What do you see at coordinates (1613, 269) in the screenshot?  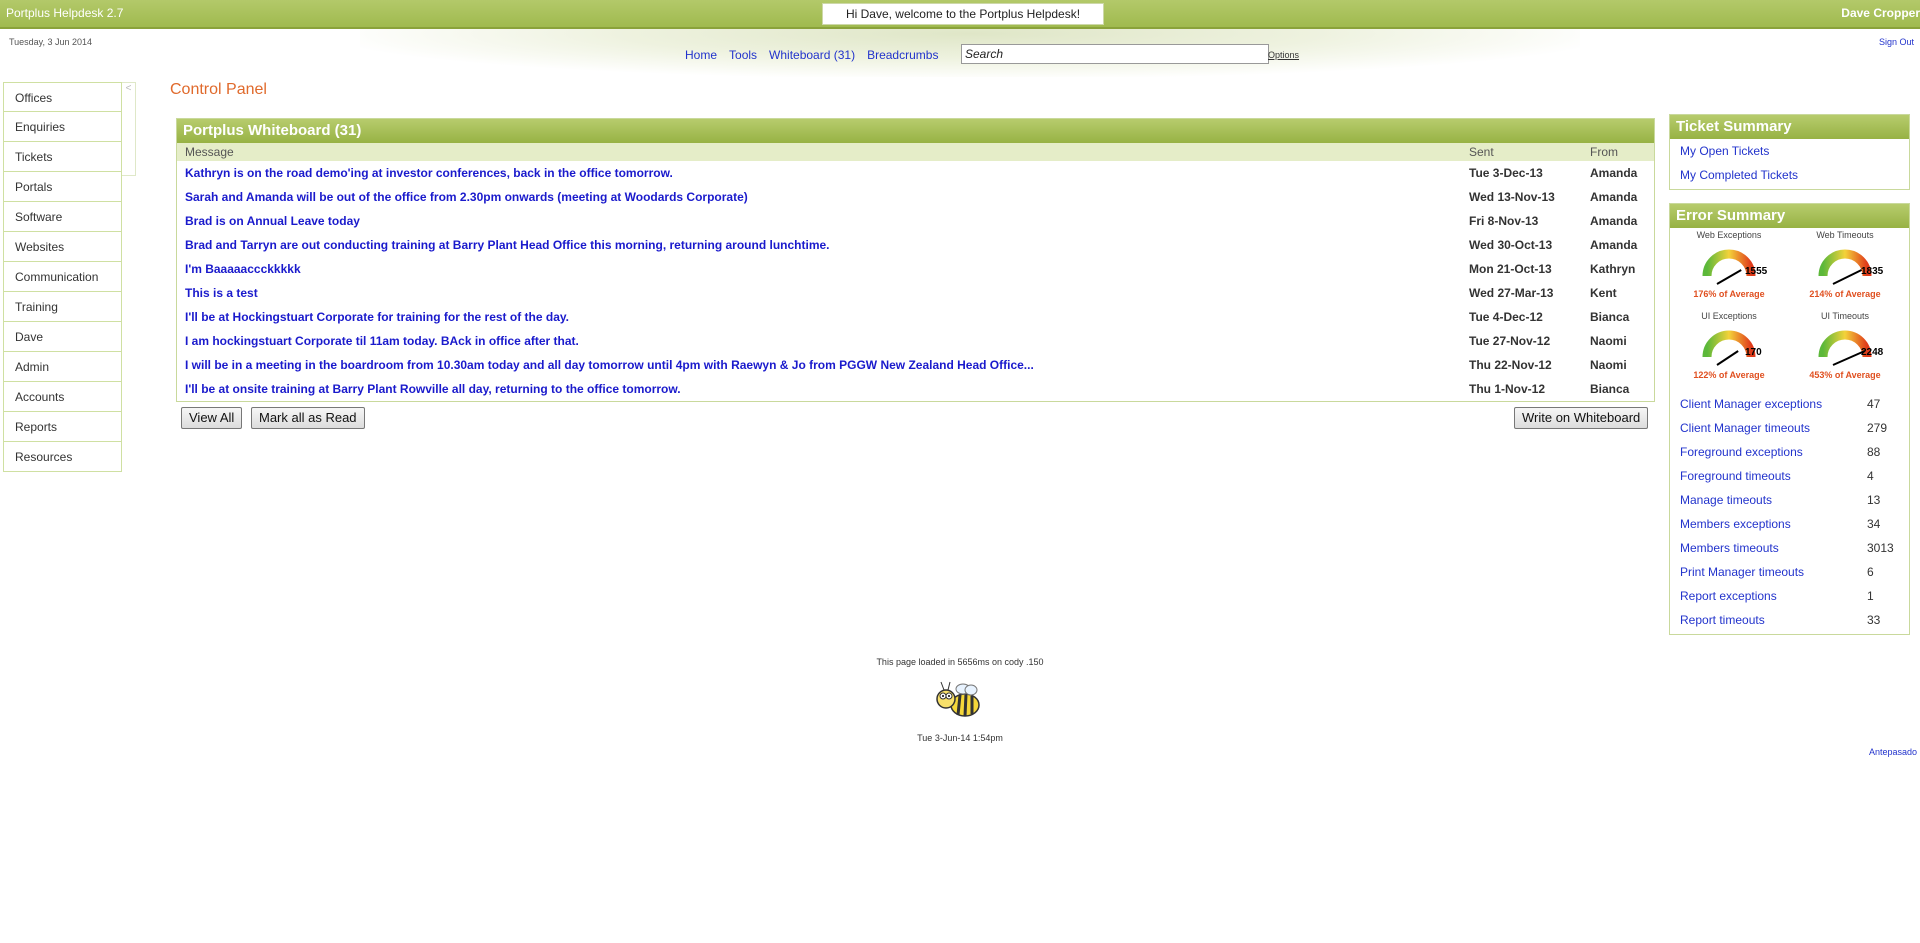 I see `message-sender: Kathryn` at bounding box center [1613, 269].